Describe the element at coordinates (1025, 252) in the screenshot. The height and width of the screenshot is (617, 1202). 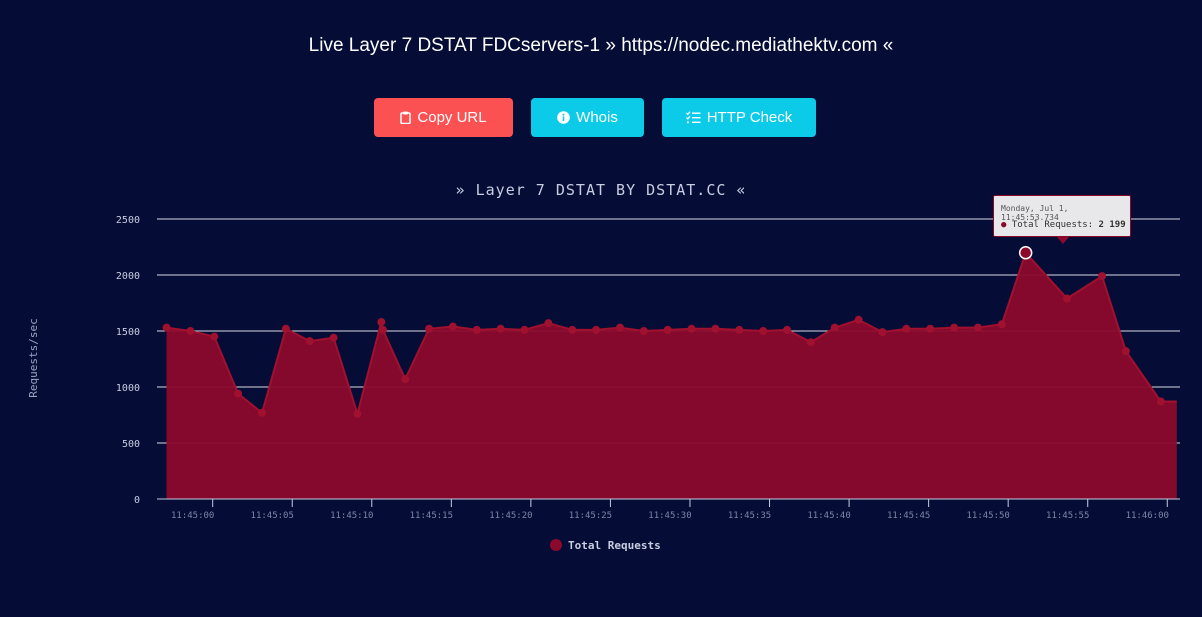
I see `highlighted-data-point` at that location.